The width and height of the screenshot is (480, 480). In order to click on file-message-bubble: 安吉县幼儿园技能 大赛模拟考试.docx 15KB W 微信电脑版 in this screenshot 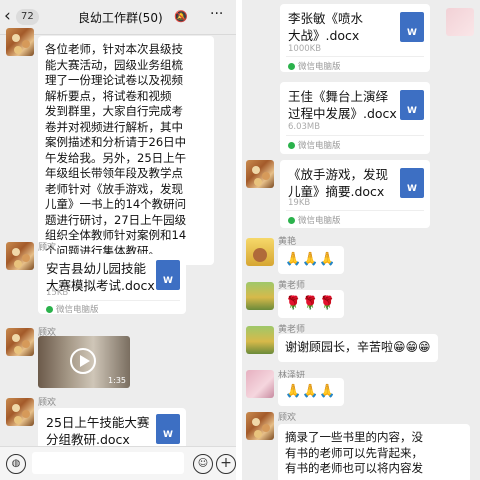, I will do `click(112, 284)`.